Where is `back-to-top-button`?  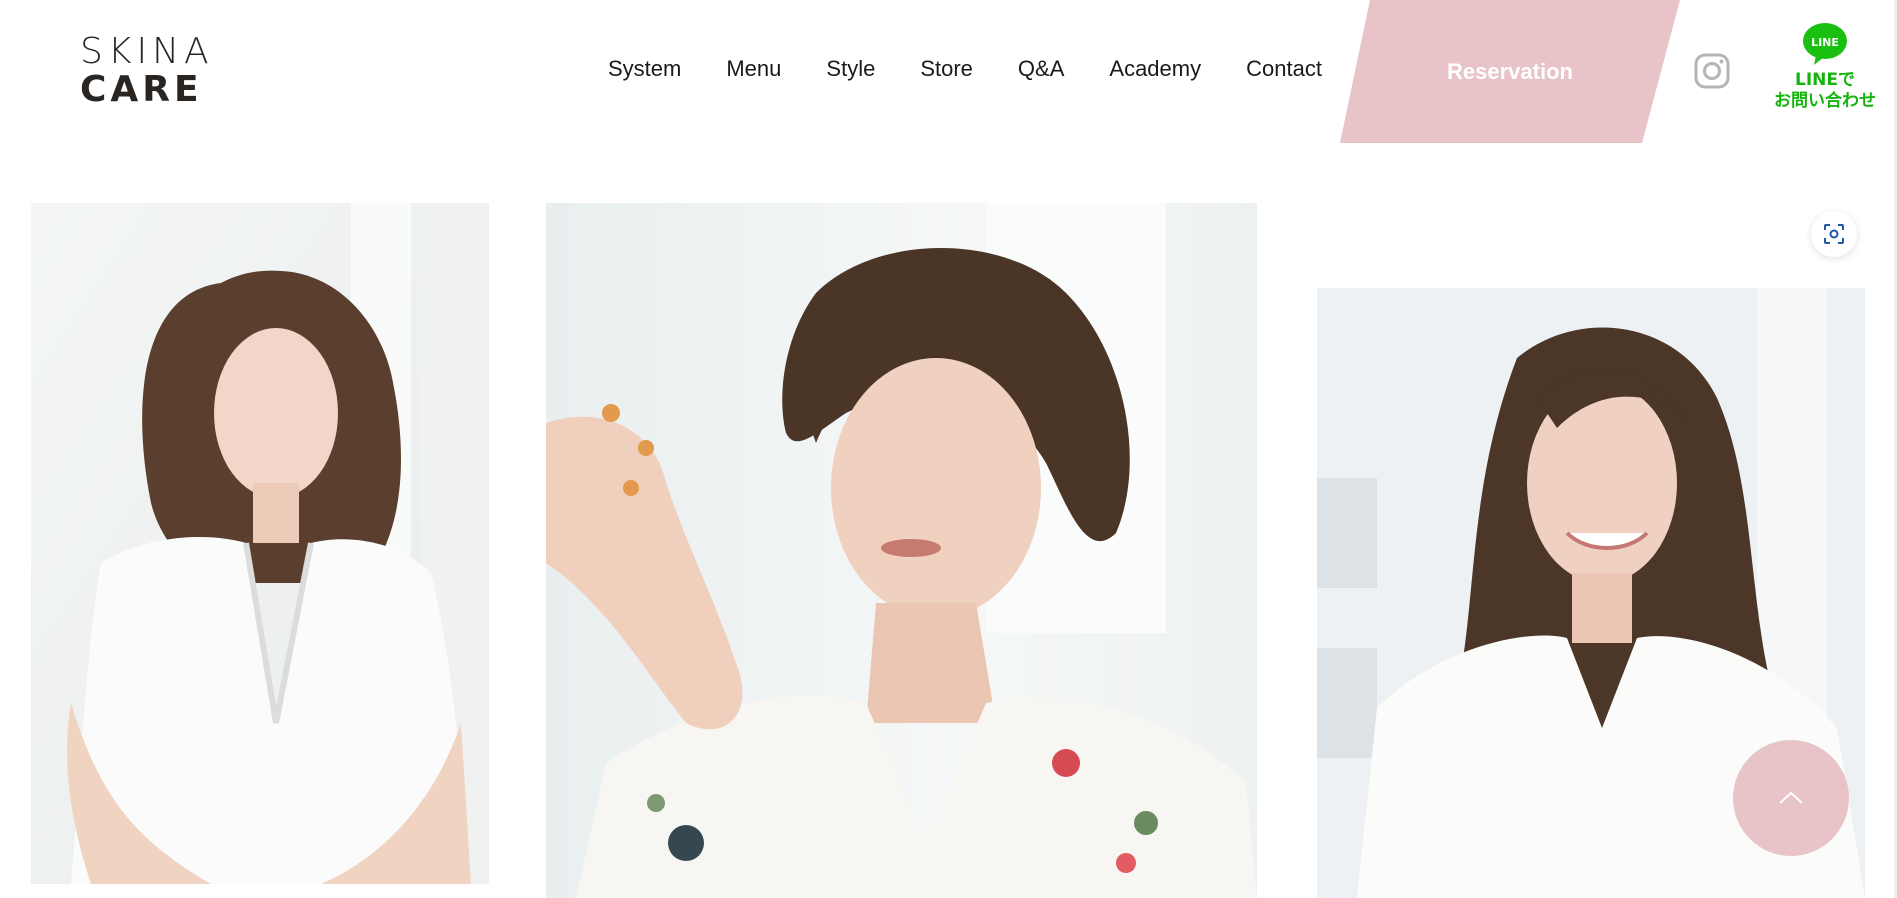 back-to-top-button is located at coordinates (1791, 798).